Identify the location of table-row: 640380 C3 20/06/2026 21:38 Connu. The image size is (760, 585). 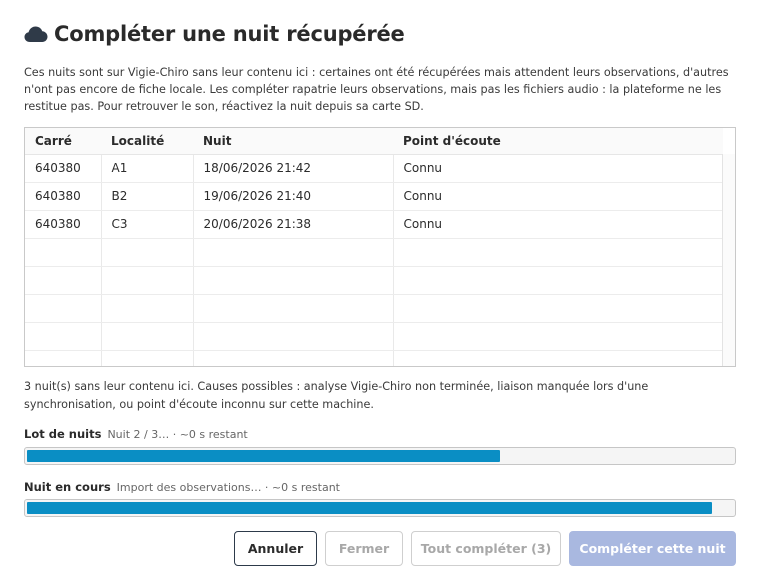
(374, 224).